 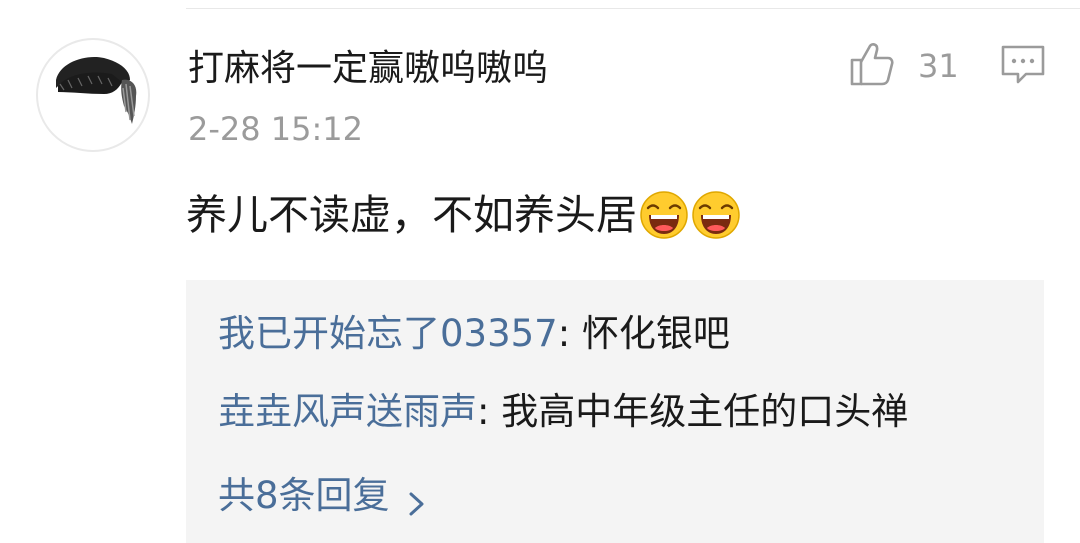 What do you see at coordinates (347, 411) in the screenshot?
I see `reply-username: 垚垚风声送雨声` at bounding box center [347, 411].